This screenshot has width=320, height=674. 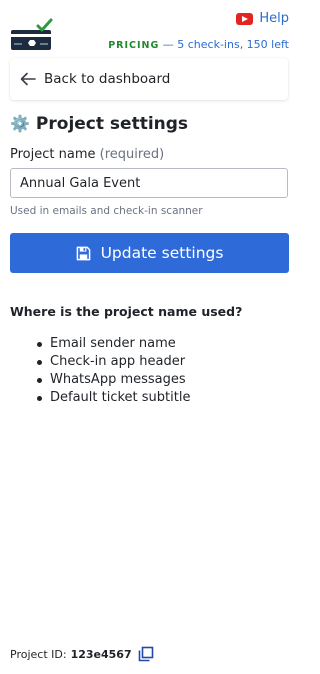 I want to click on copy-icon, so click(x=146, y=654).